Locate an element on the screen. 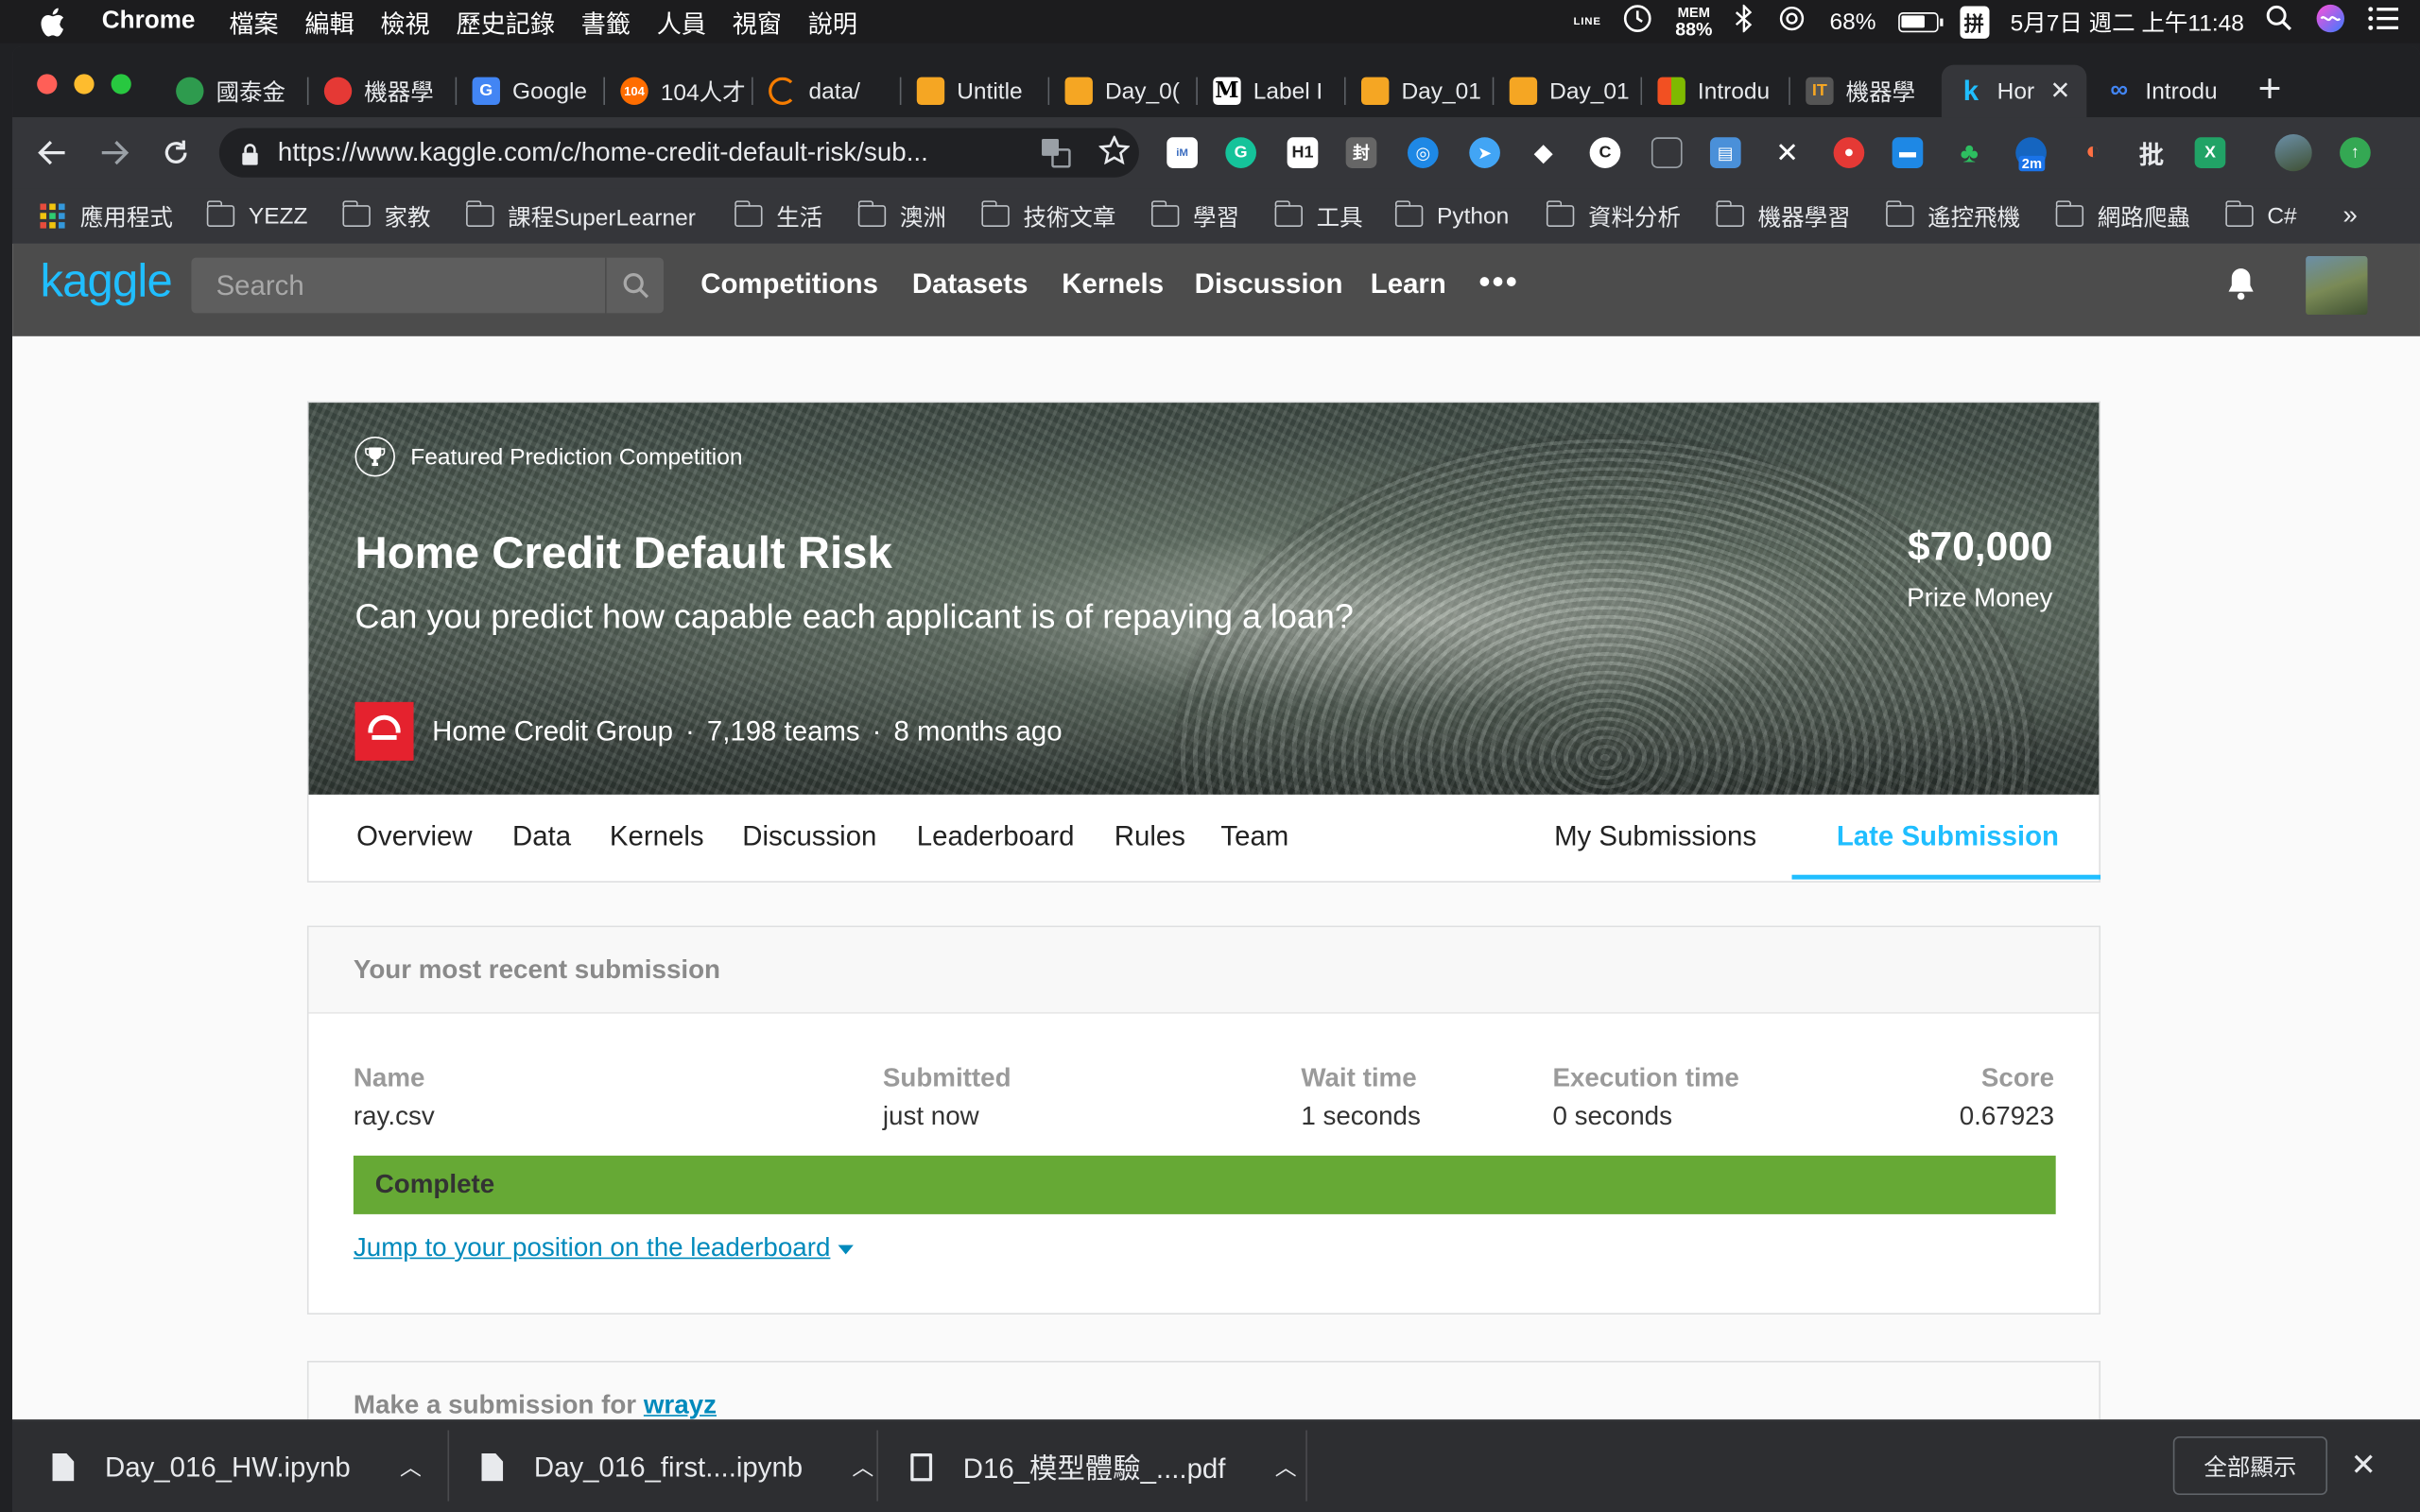 The image size is (2420, 1512). search-icon is located at coordinates (634, 285).